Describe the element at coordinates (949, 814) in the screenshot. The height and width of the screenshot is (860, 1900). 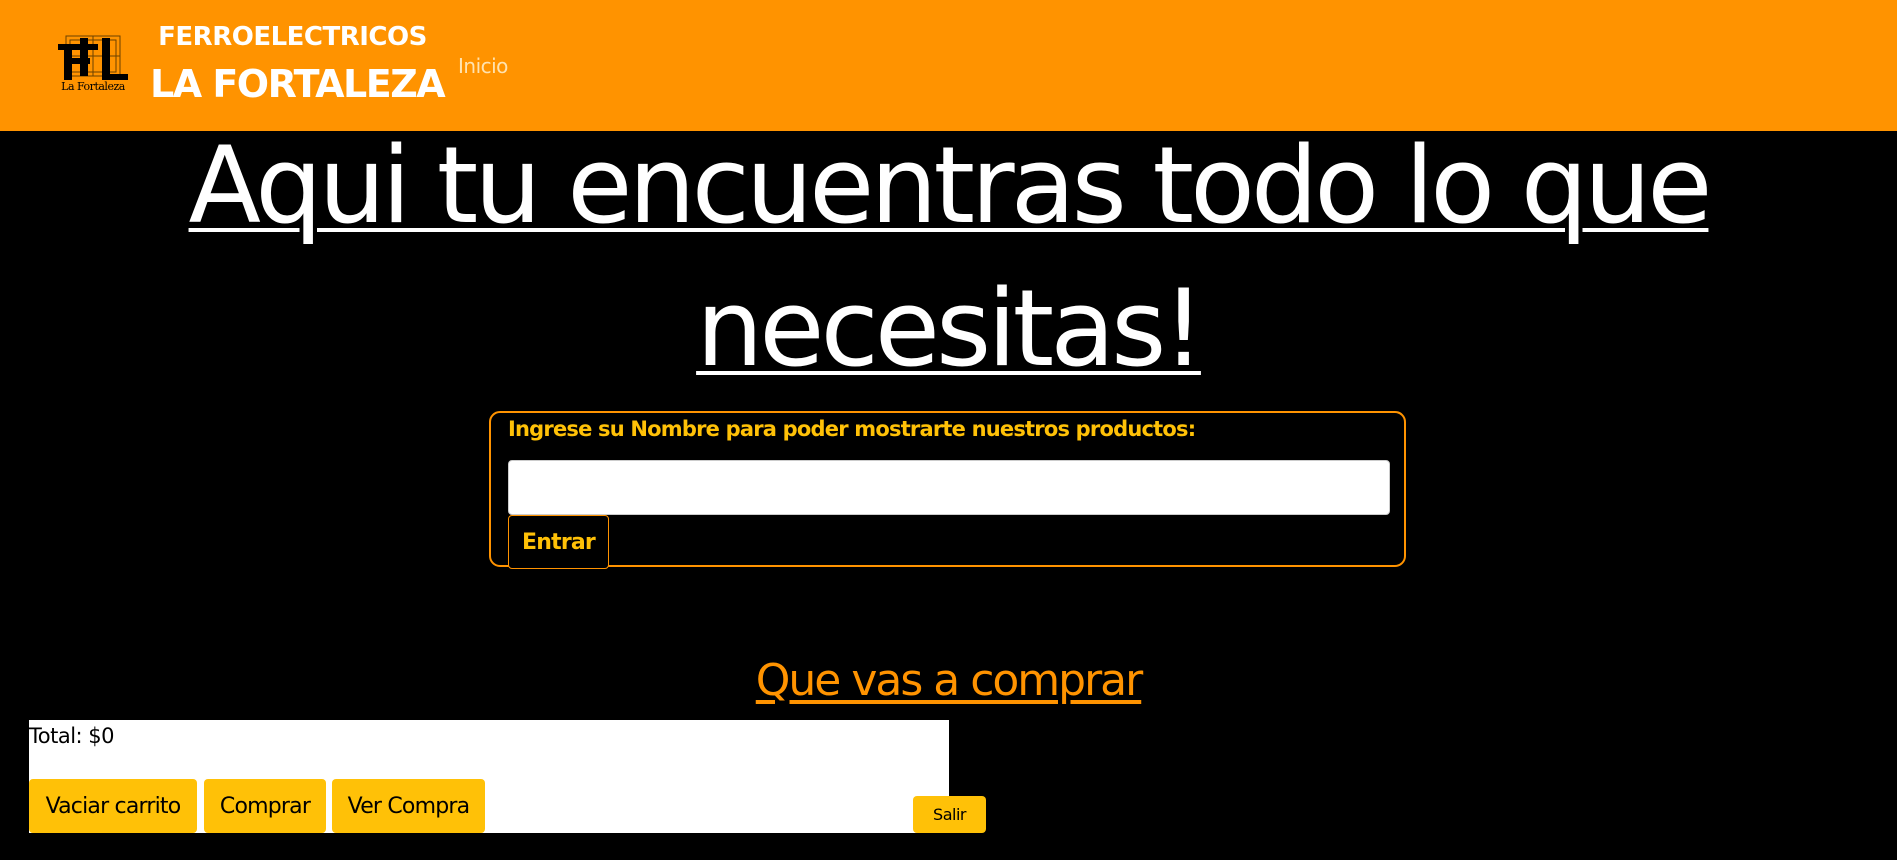
I see `exit-button: Salir` at that location.